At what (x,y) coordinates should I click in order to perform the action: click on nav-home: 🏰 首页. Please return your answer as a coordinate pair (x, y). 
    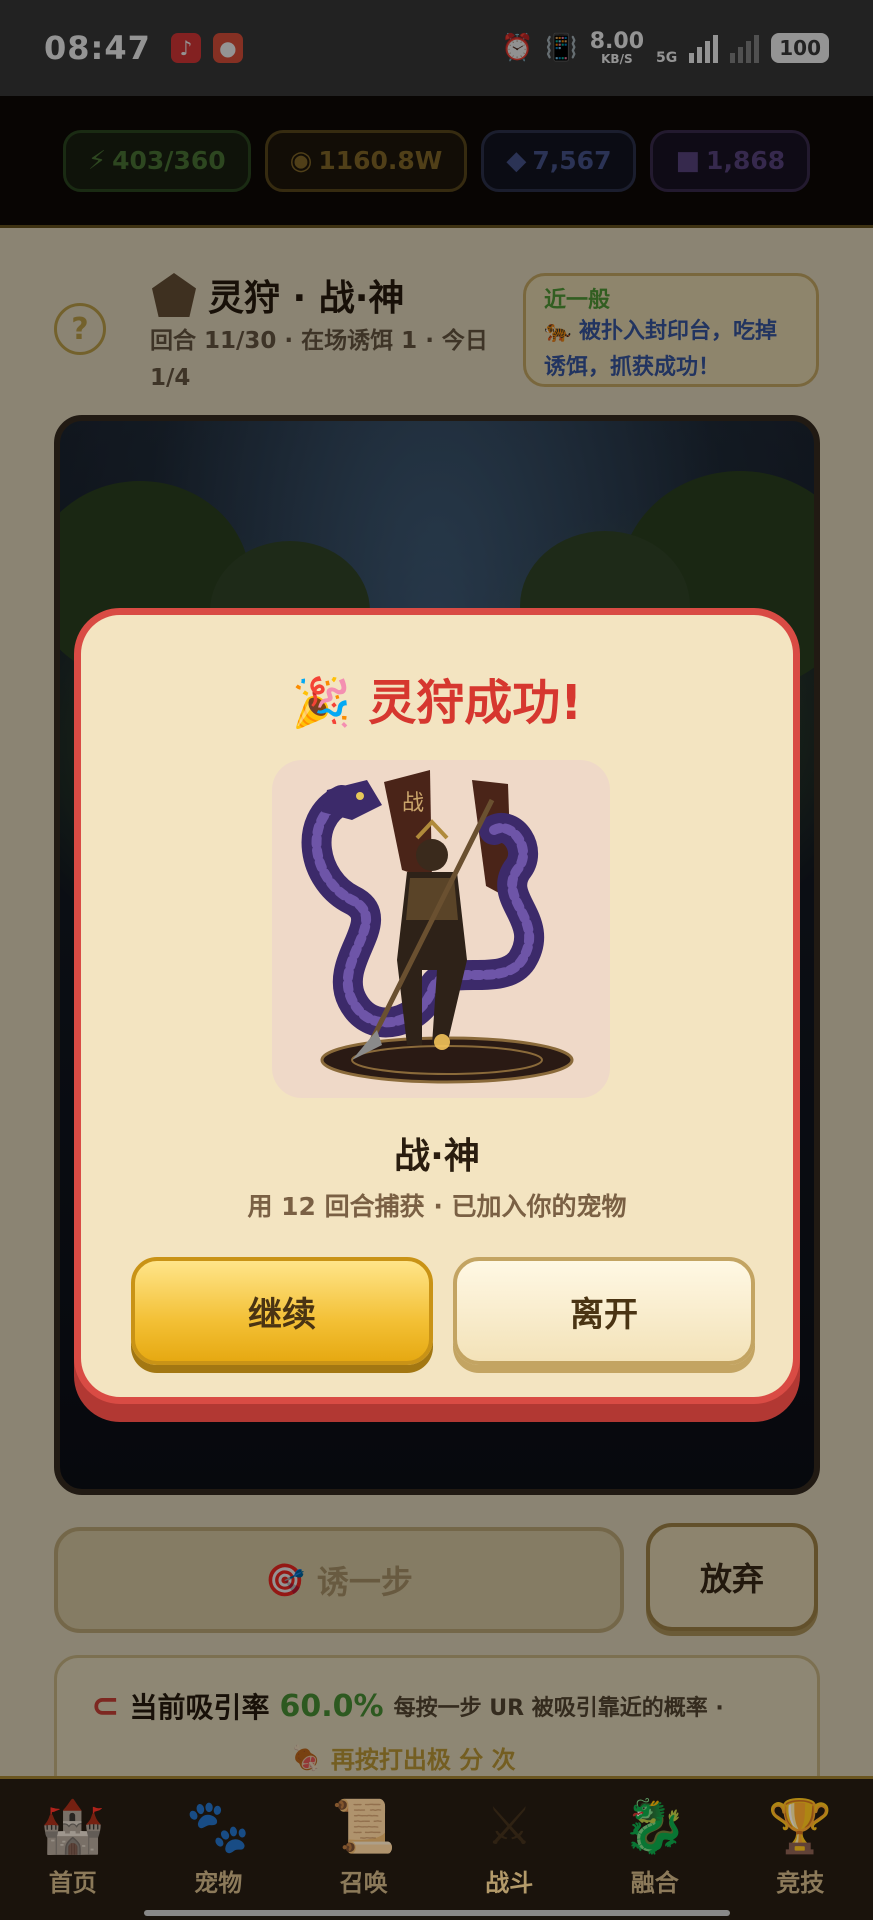
    Looking at the image, I should click on (73, 1847).